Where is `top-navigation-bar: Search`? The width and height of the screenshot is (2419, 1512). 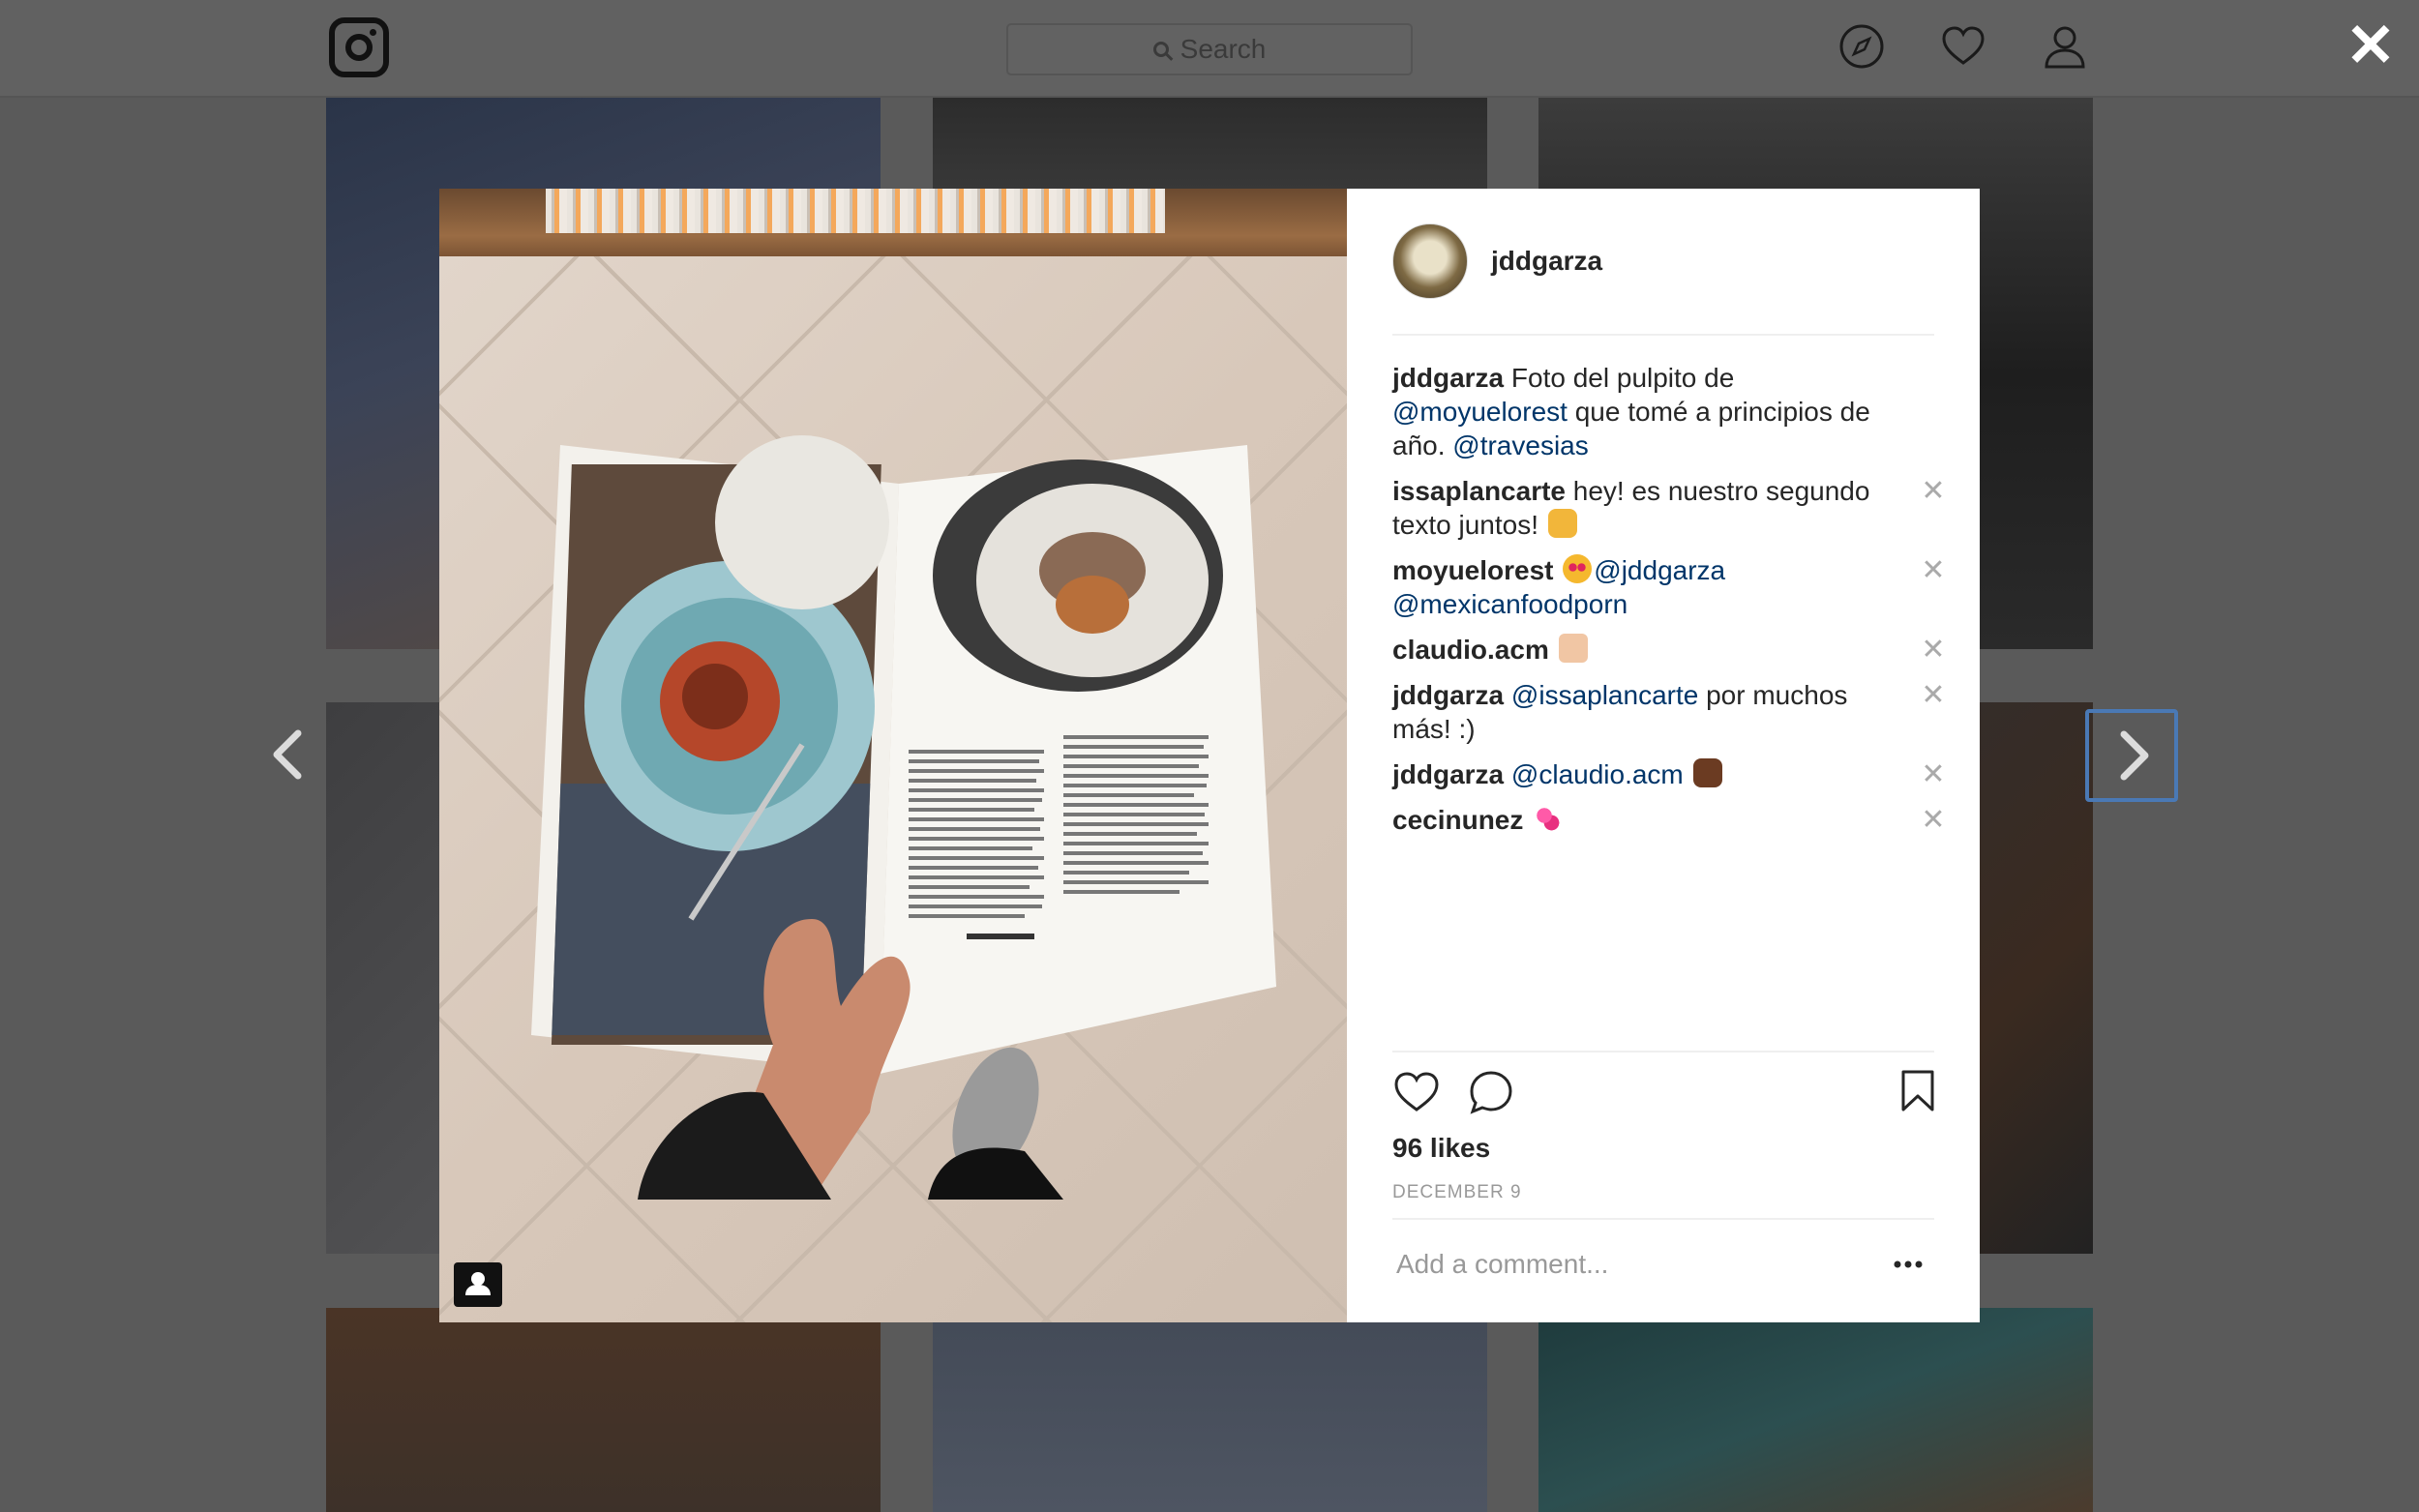
top-navigation-bar: Search is located at coordinates (1209, 49).